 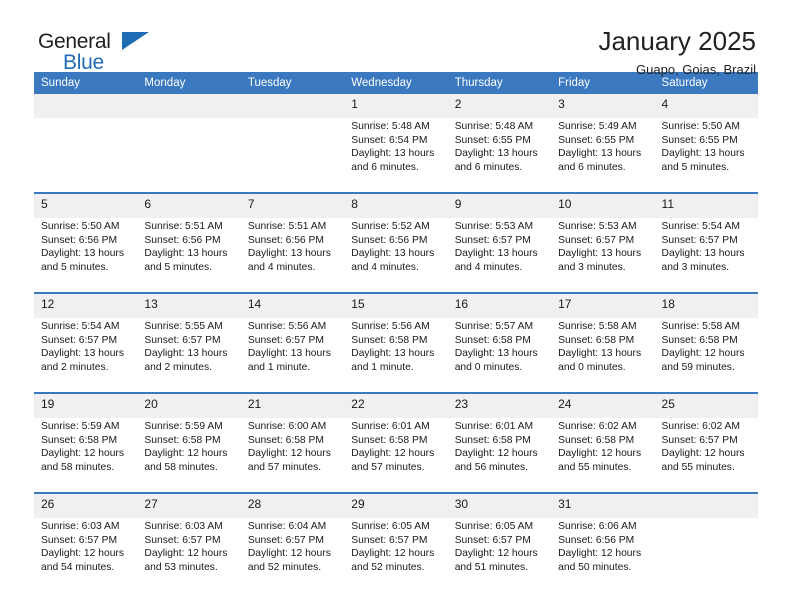 What do you see at coordinates (396, 306) in the screenshot?
I see `day-number: 15` at bounding box center [396, 306].